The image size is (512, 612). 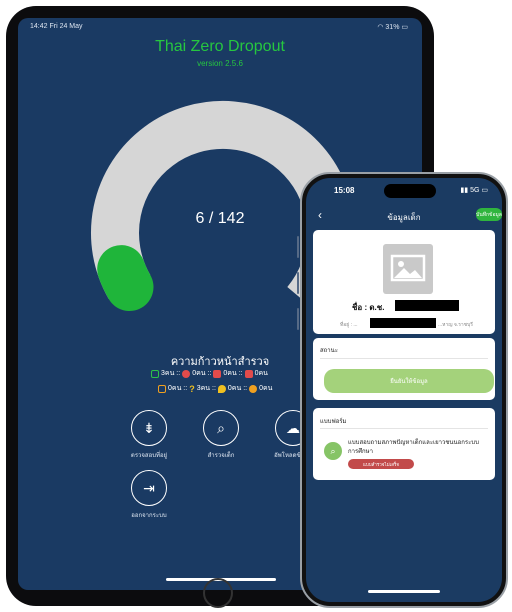 What do you see at coordinates (298, 283) in the screenshot?
I see `side-indicators` at bounding box center [298, 283].